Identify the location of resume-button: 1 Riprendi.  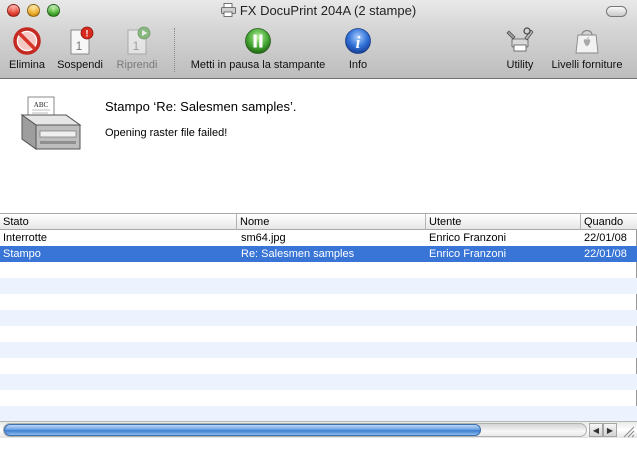
(137, 48).